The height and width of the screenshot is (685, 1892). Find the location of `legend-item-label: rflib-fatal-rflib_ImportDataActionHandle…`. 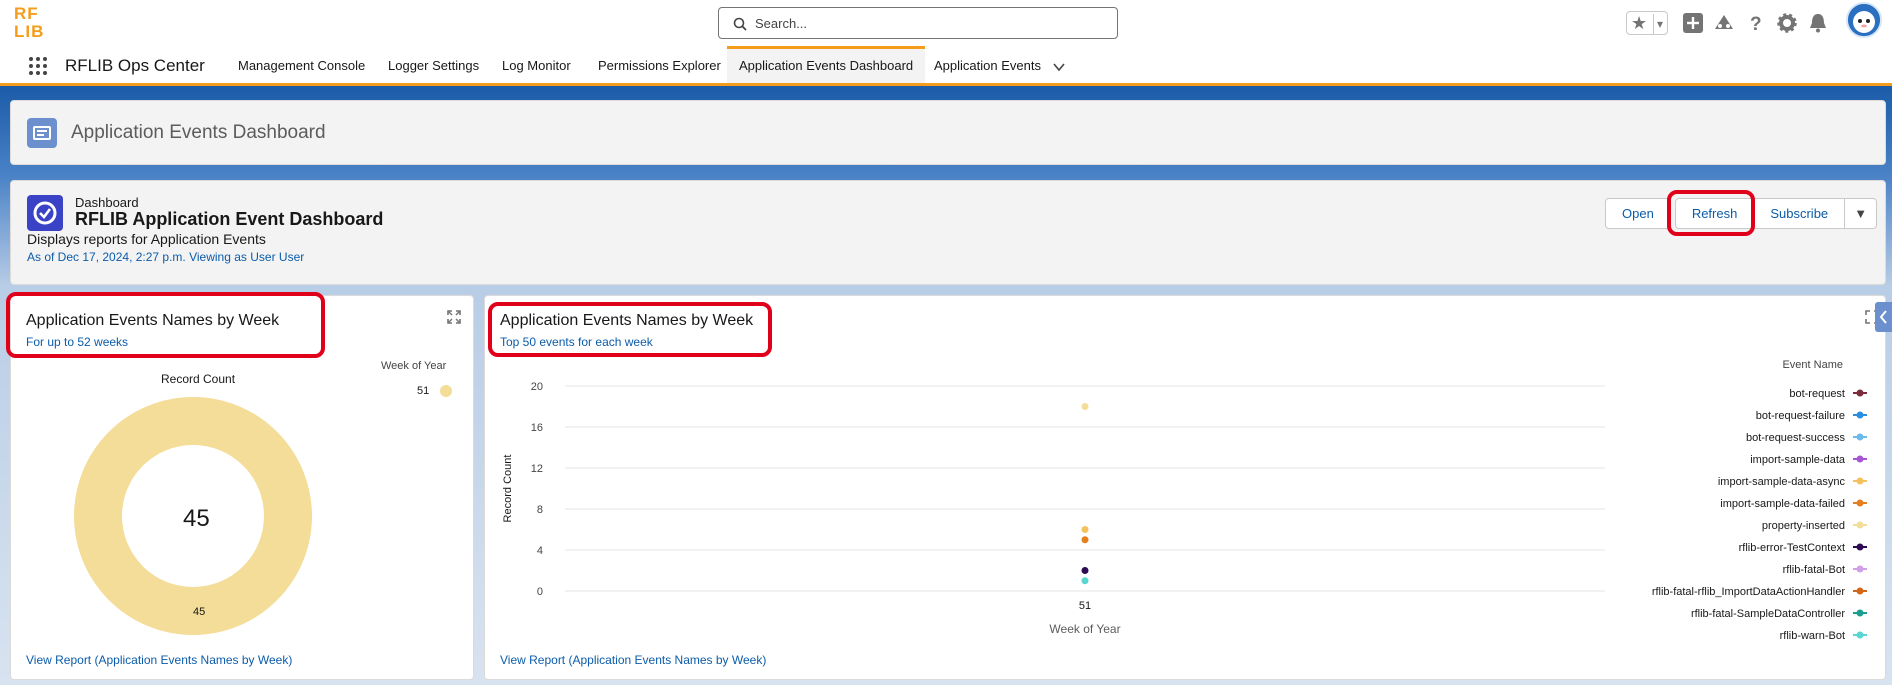

legend-item-label: rflib-fatal-rflib_ImportDataActionHandle… is located at coordinates (1749, 592).